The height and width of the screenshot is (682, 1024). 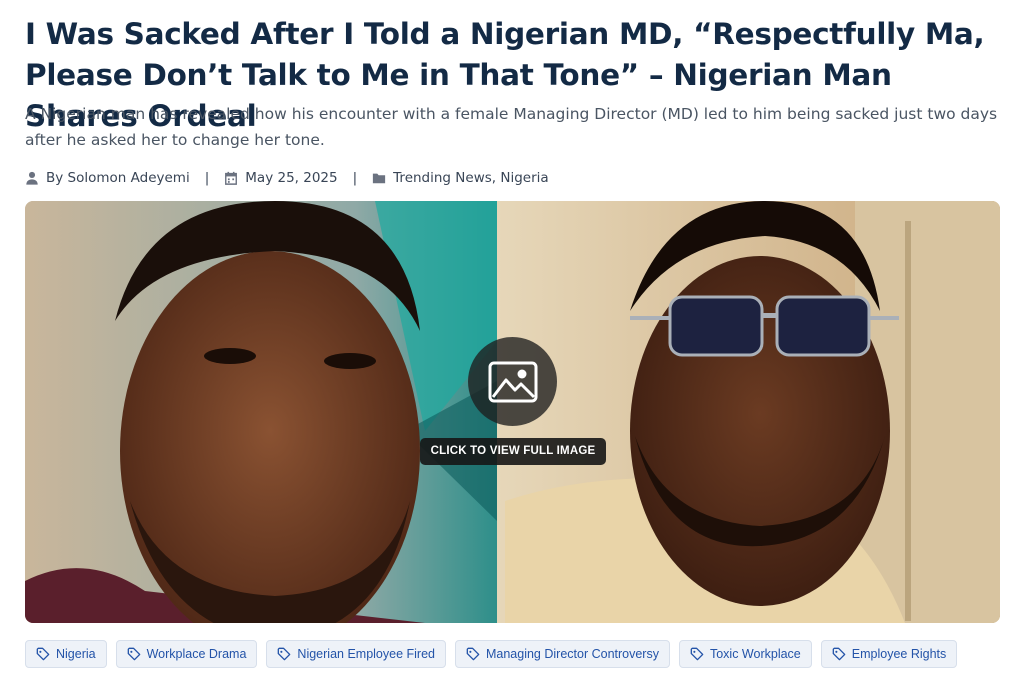 I want to click on tag-workplace-drama: Workplace Drama, so click(x=186, y=654).